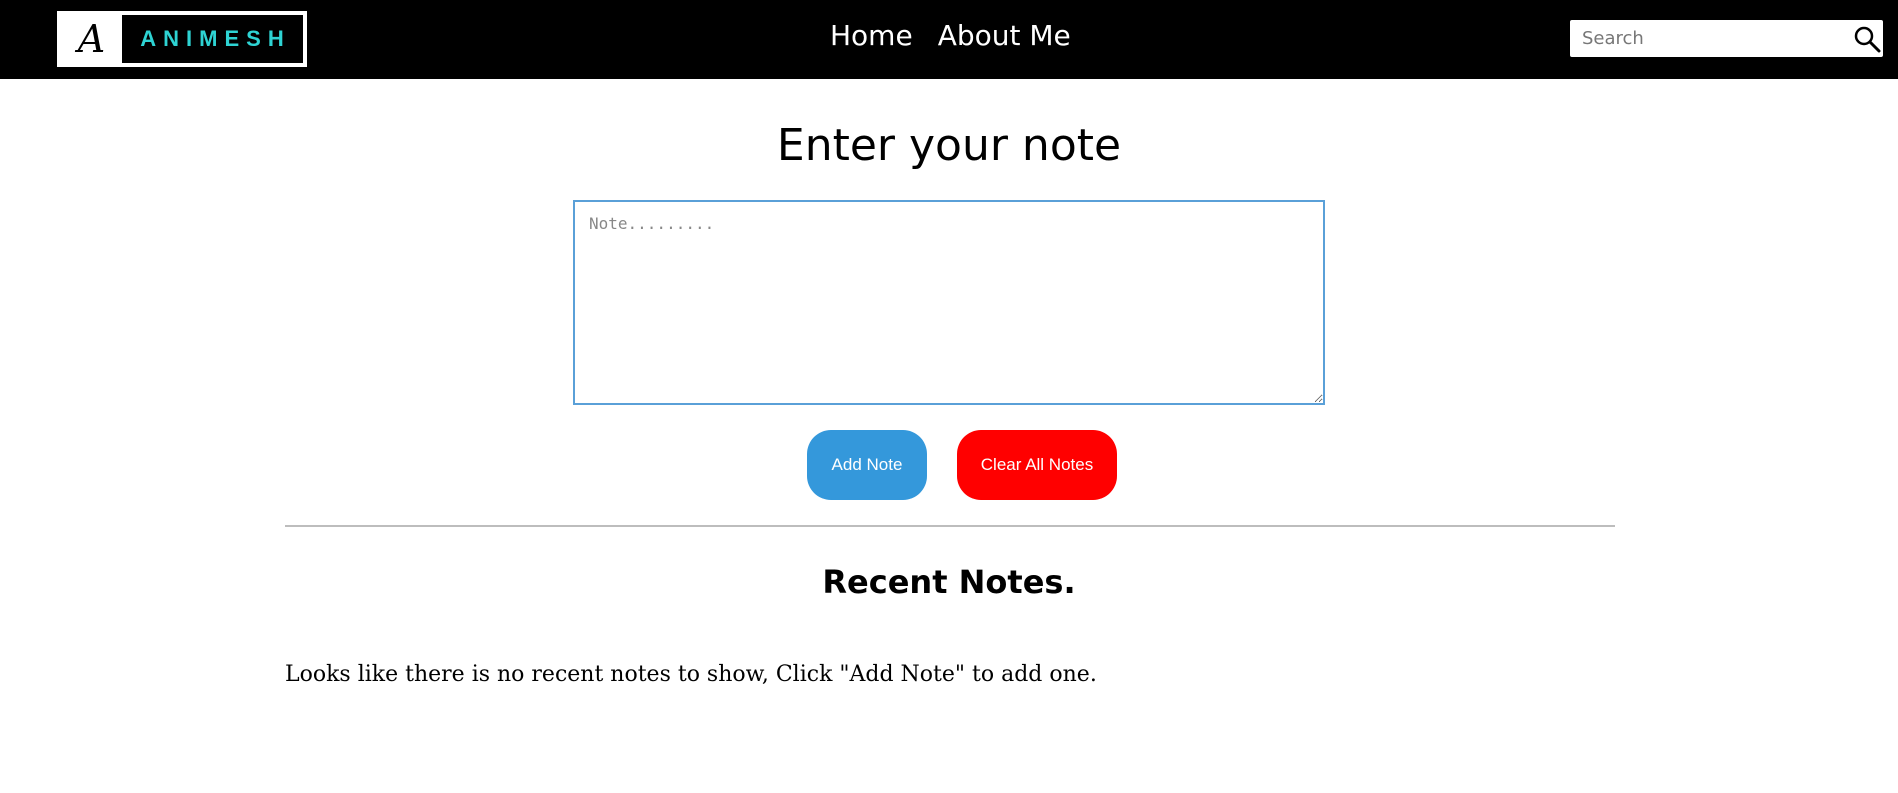 The height and width of the screenshot is (793, 1898). Describe the element at coordinates (871, 36) in the screenshot. I see `nav-home-link: Home` at that location.